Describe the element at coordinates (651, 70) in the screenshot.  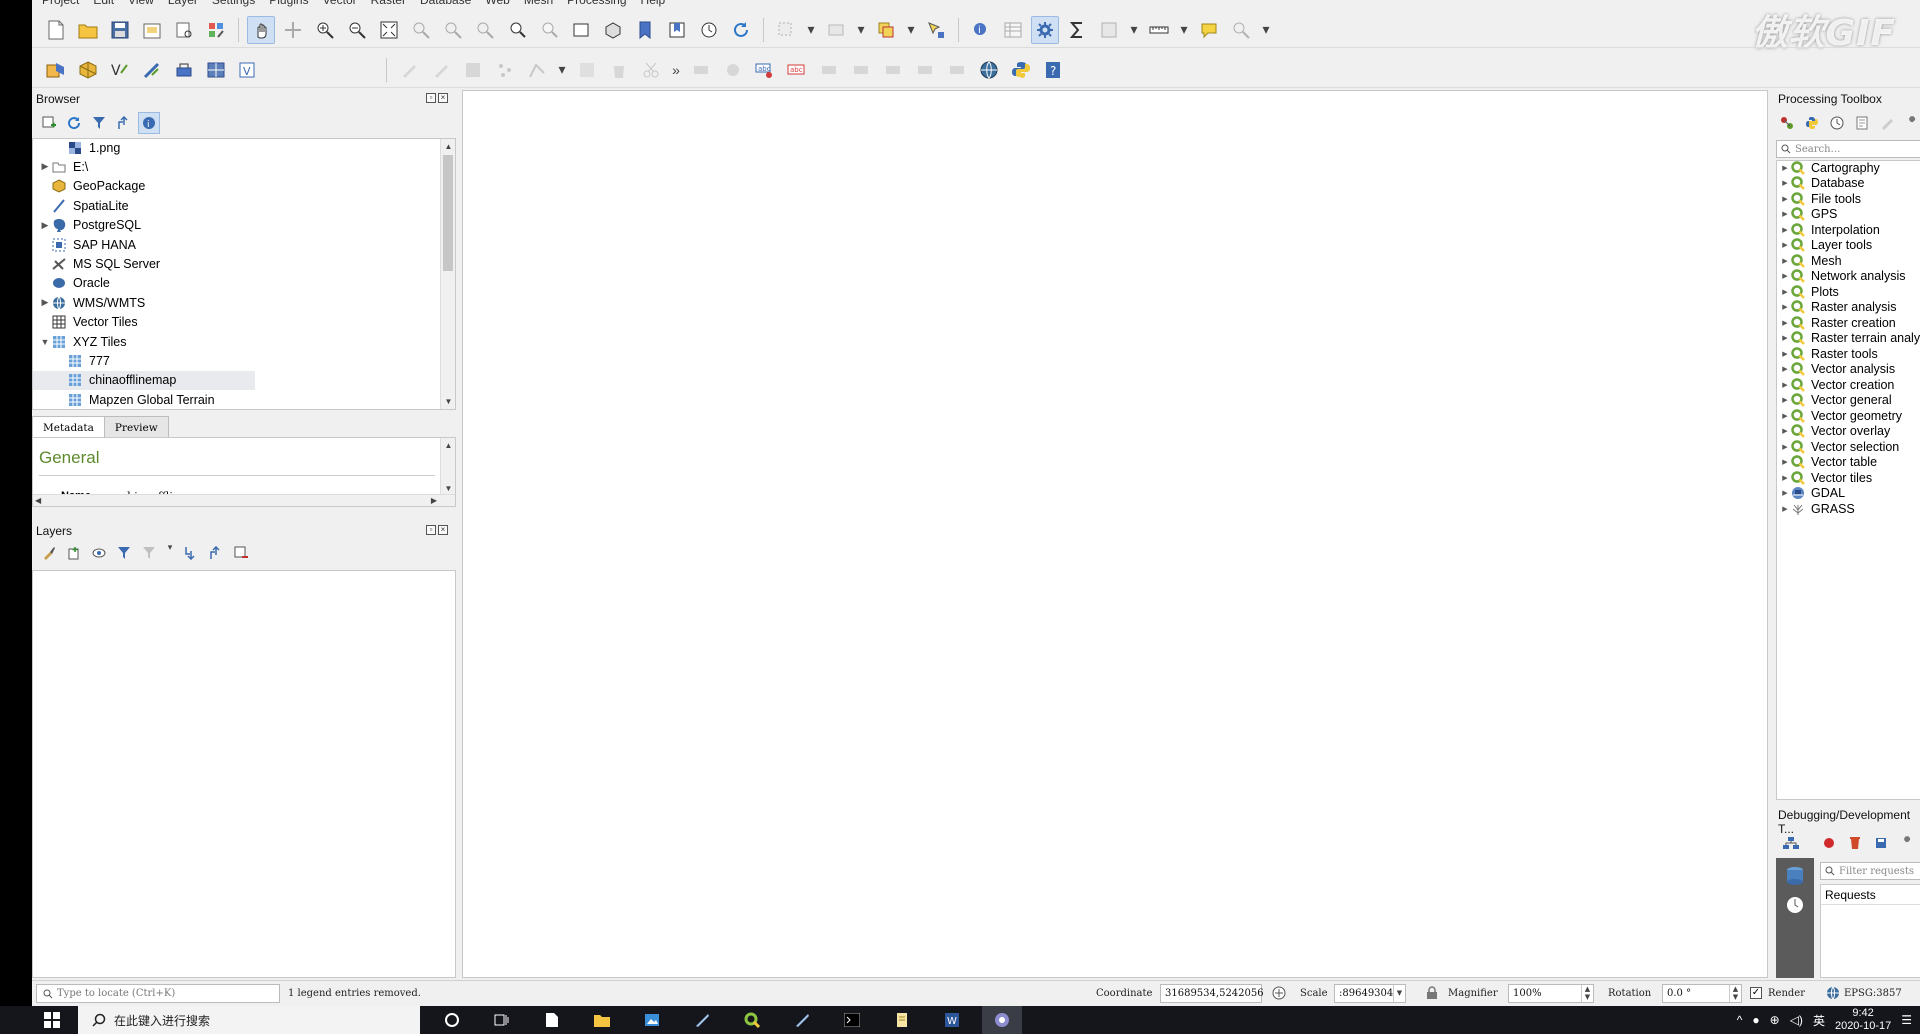
I see `cut-features-icon` at that location.